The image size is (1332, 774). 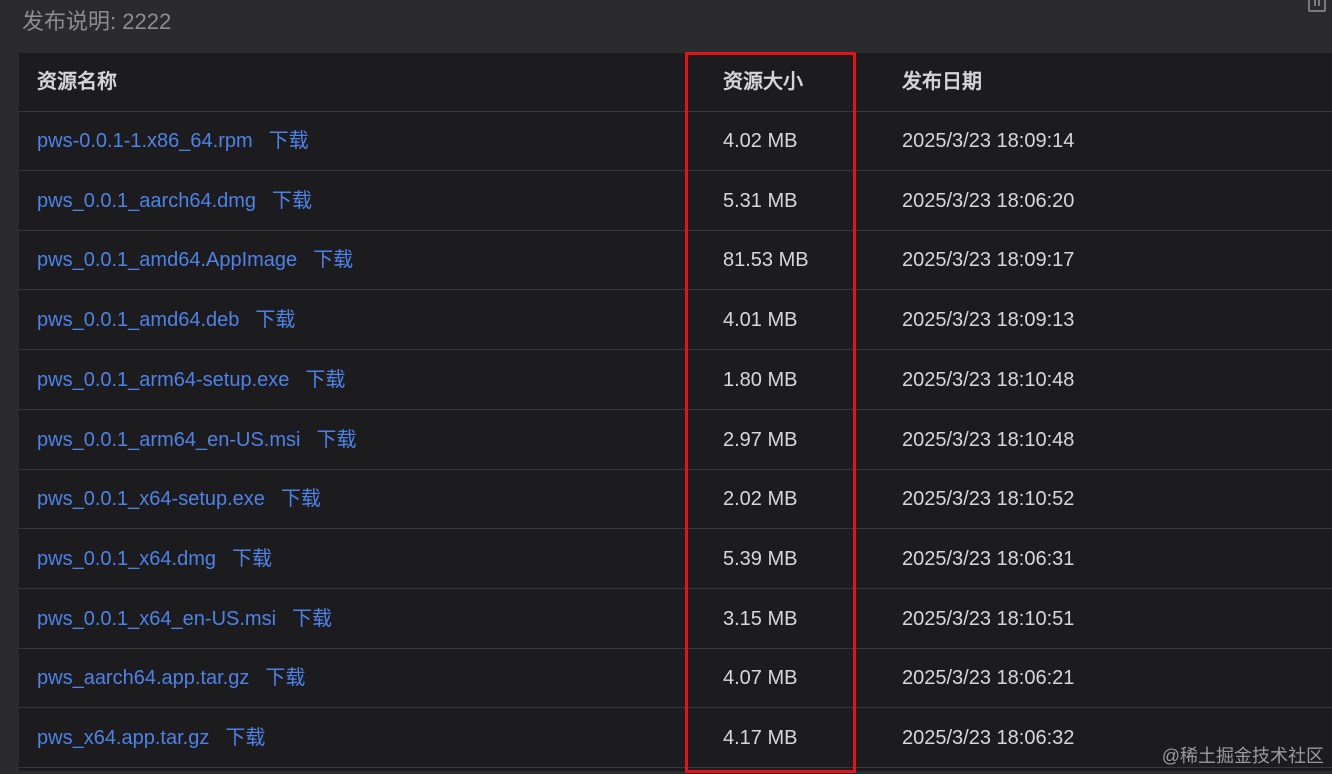 I want to click on release-notes-line: 发布说明: 2222, so click(x=96, y=22).